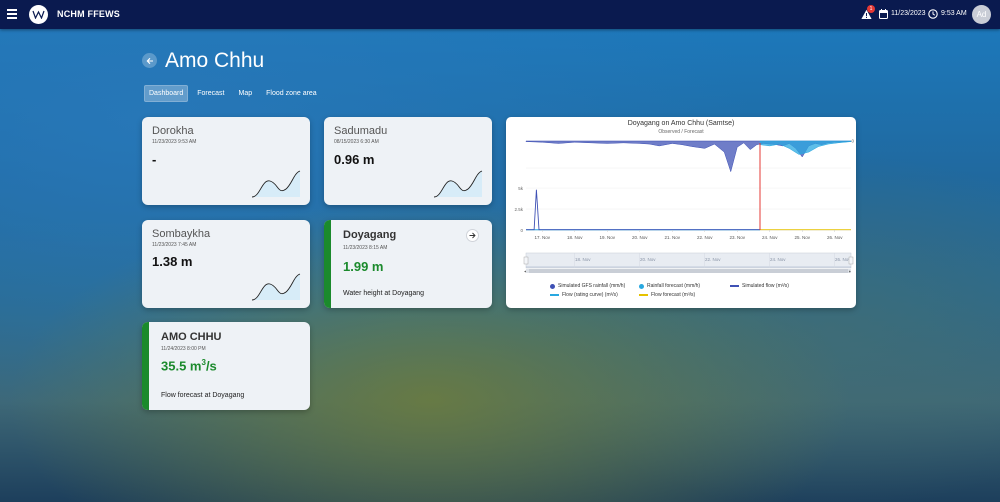  Describe the element at coordinates (518, 209) in the screenshot. I see `y-tick-label: 2.5k` at that location.